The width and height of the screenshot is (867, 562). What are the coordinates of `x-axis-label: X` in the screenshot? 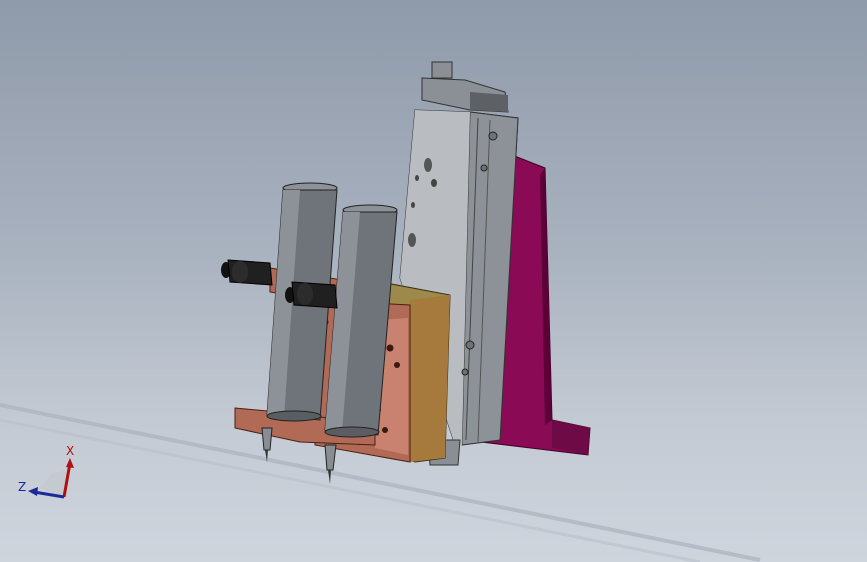 It's located at (70, 451).